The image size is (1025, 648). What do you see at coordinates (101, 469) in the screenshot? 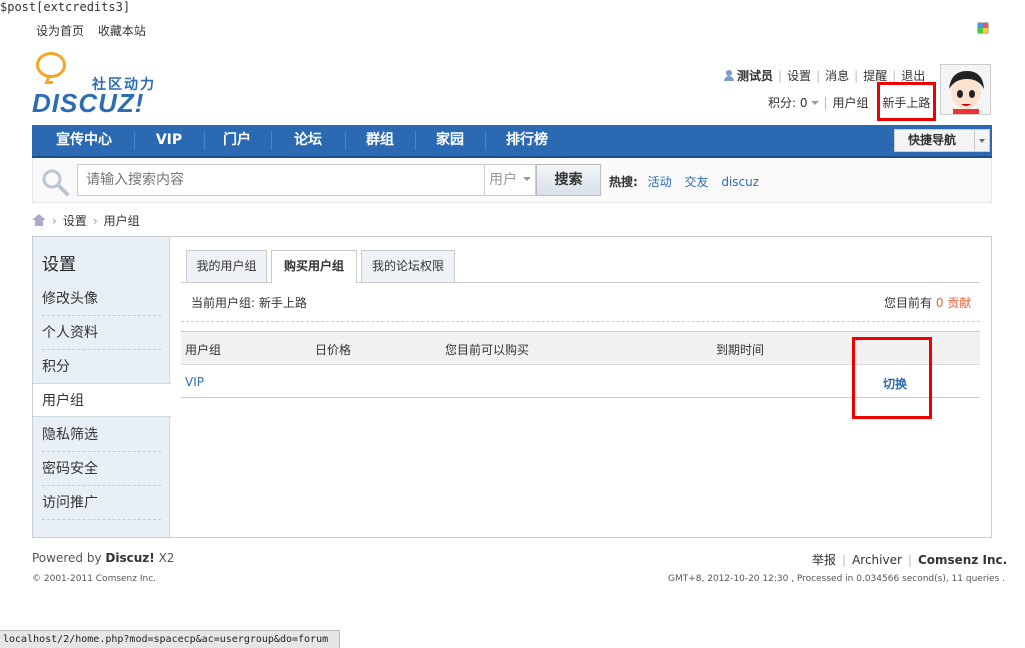
I see `sidebar-item-password: 密码安全` at bounding box center [101, 469].